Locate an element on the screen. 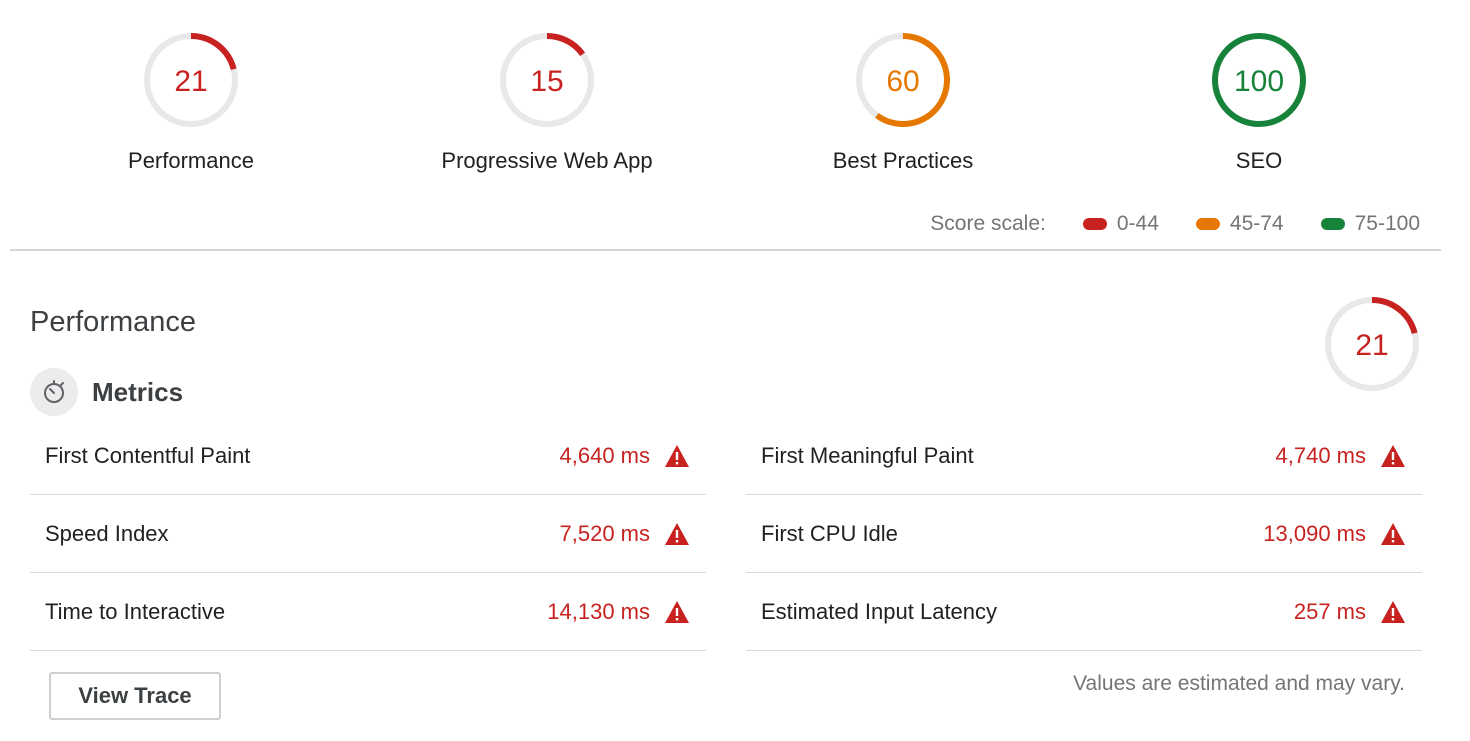  gauge-performance: 21 Performance is located at coordinates (191, 103).